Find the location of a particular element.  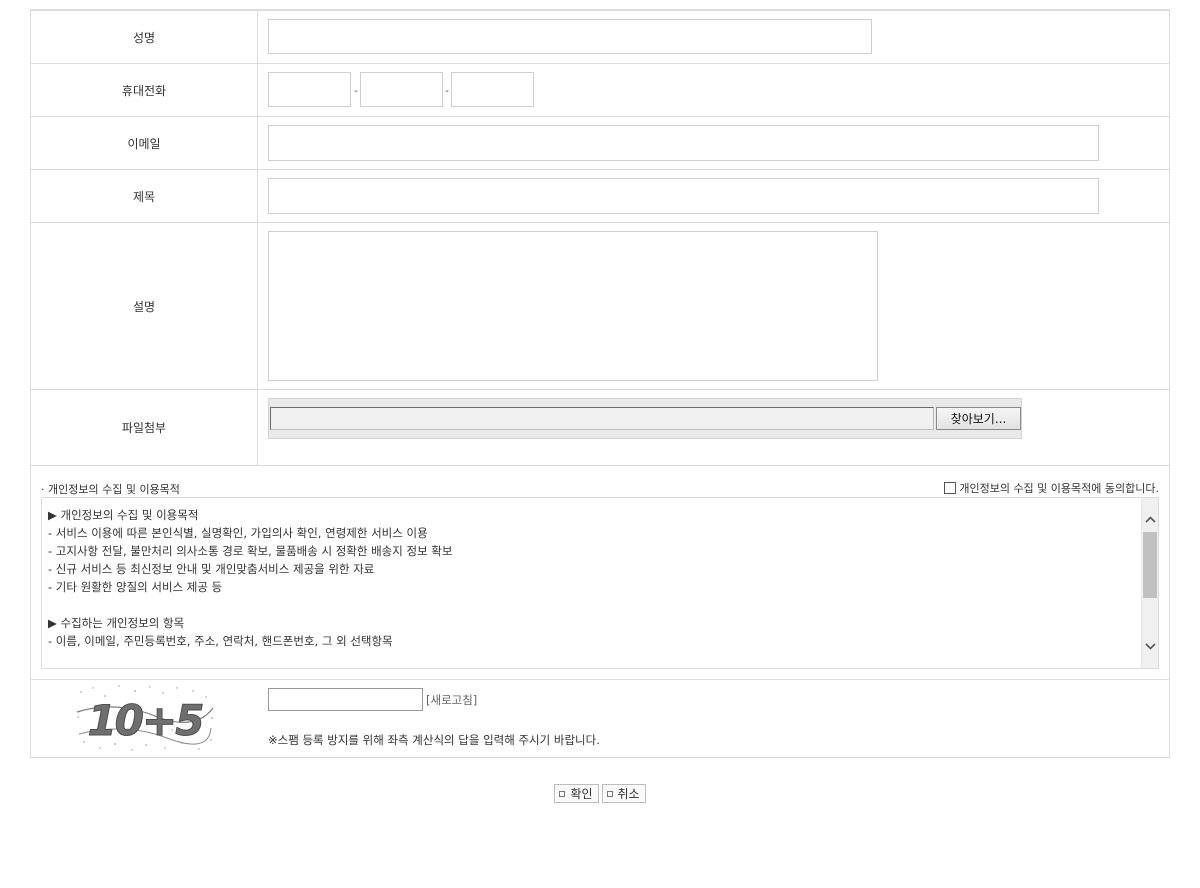

privacy-agree: 개인정보의 수집 및 이용목적에 동의합니다. is located at coordinates (1051, 488).